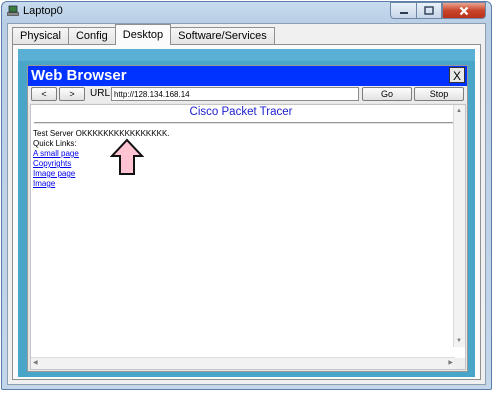 The image size is (496, 393). Describe the element at coordinates (40, 36) in the screenshot. I see `tab-physical: Physical` at that location.